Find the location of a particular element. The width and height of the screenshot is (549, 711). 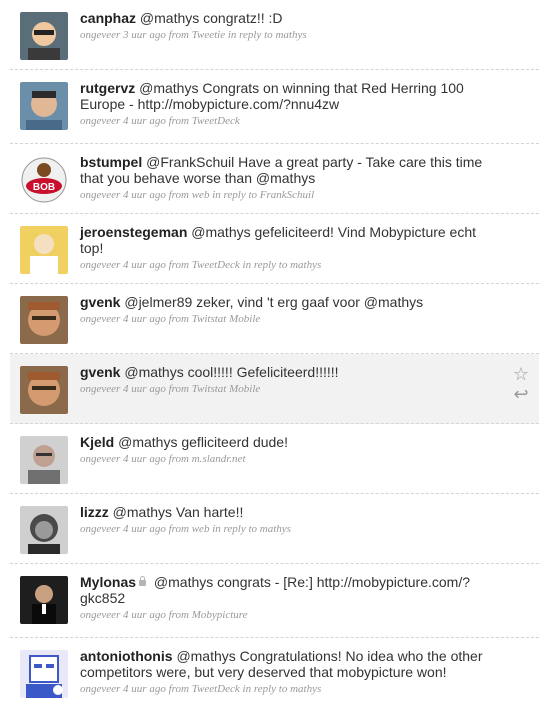

screen-name: Kjeld is located at coordinates (97, 442).